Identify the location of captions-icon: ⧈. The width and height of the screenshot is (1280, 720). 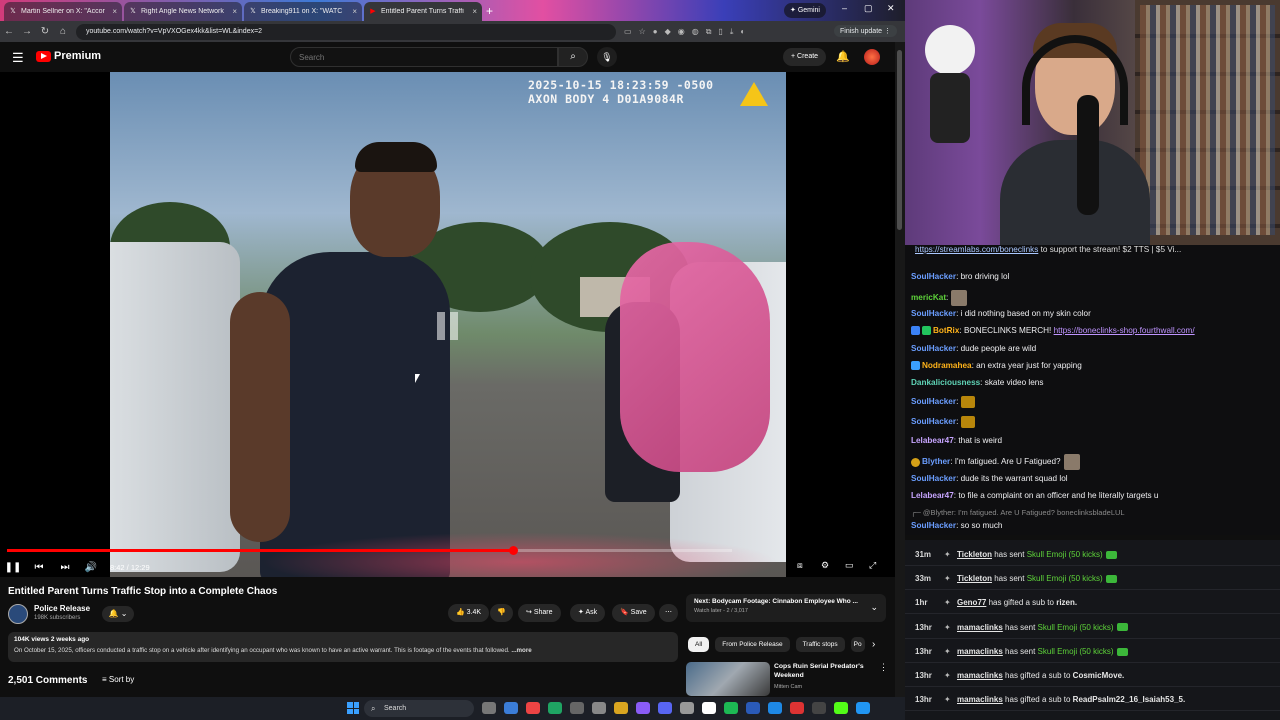
(800, 565).